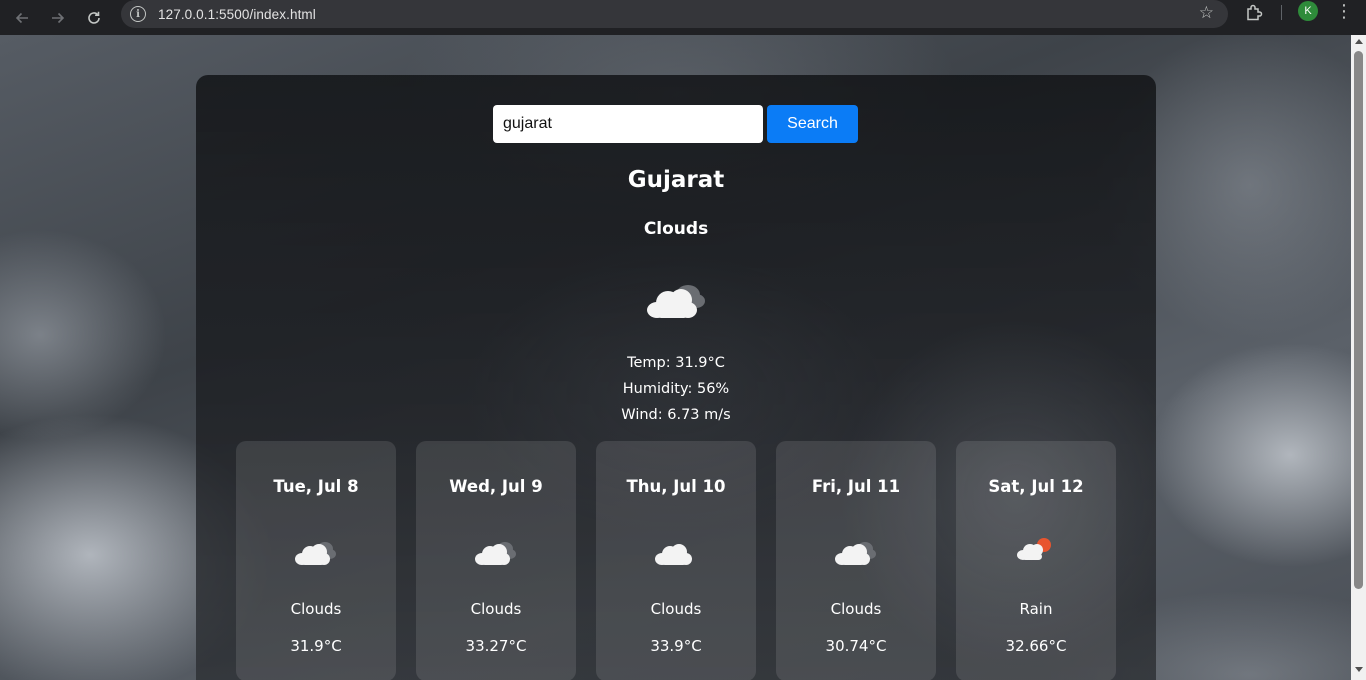 Image resolution: width=1366 pixels, height=680 pixels. Describe the element at coordinates (1308, 11) in the screenshot. I see `profile-avatar: K` at that location.